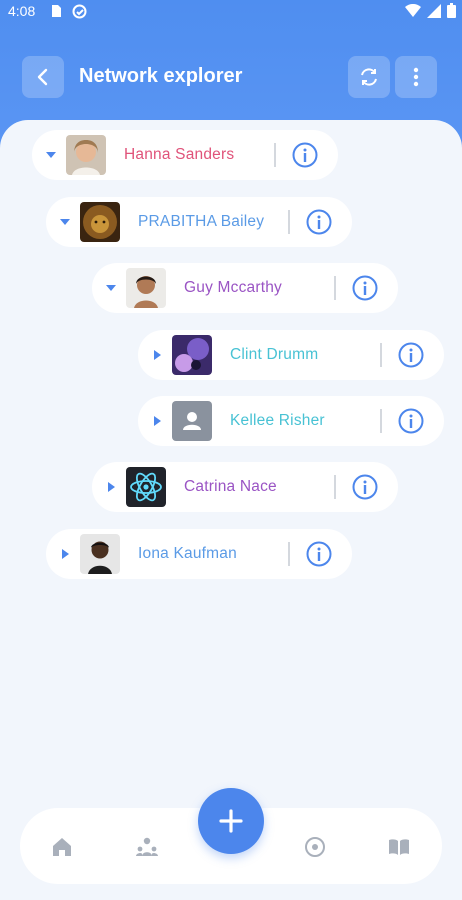 Image resolution: width=462 pixels, height=900 pixels. Describe the element at coordinates (274, 354) in the screenshot. I see `node-name: Clint Drumm` at that location.